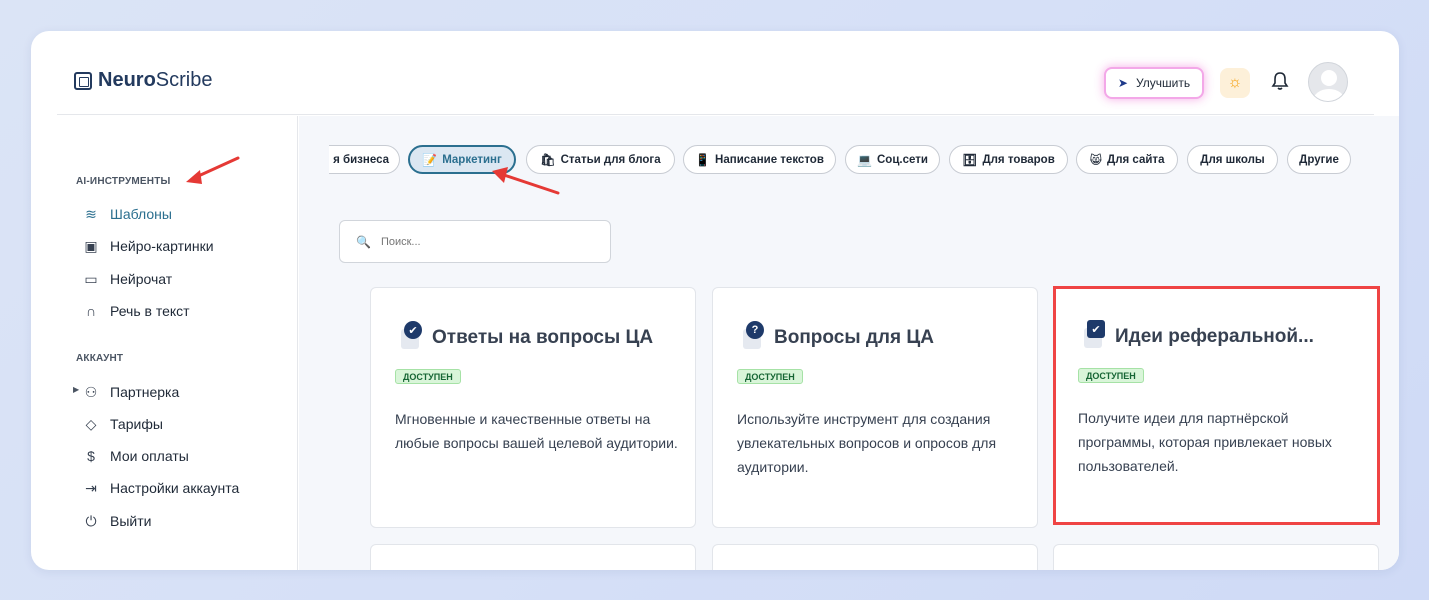 The image size is (1429, 600). I want to click on sidebar-item-label: Тарифы, so click(136, 424).